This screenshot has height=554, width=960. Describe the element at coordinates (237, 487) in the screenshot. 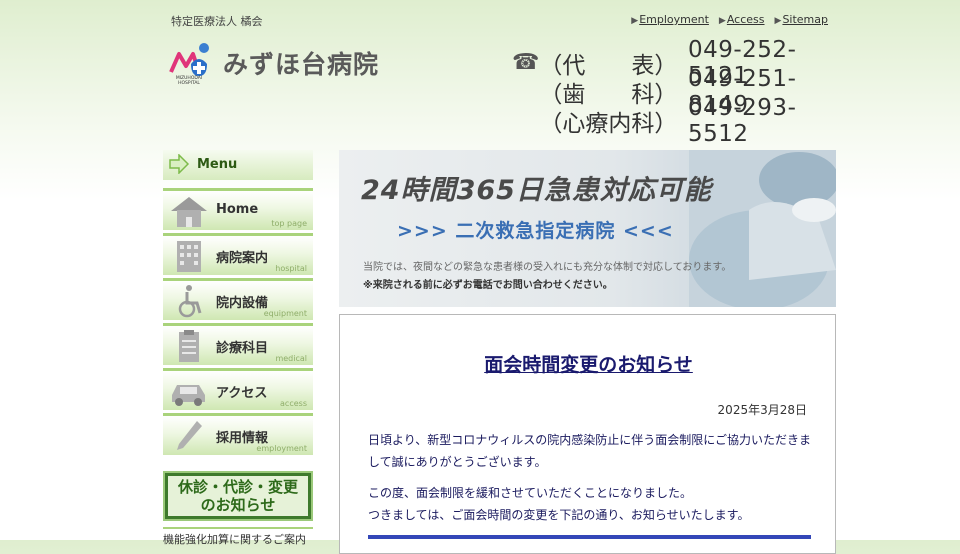

I see `banner-line-1: 休診・代診・変更` at that location.